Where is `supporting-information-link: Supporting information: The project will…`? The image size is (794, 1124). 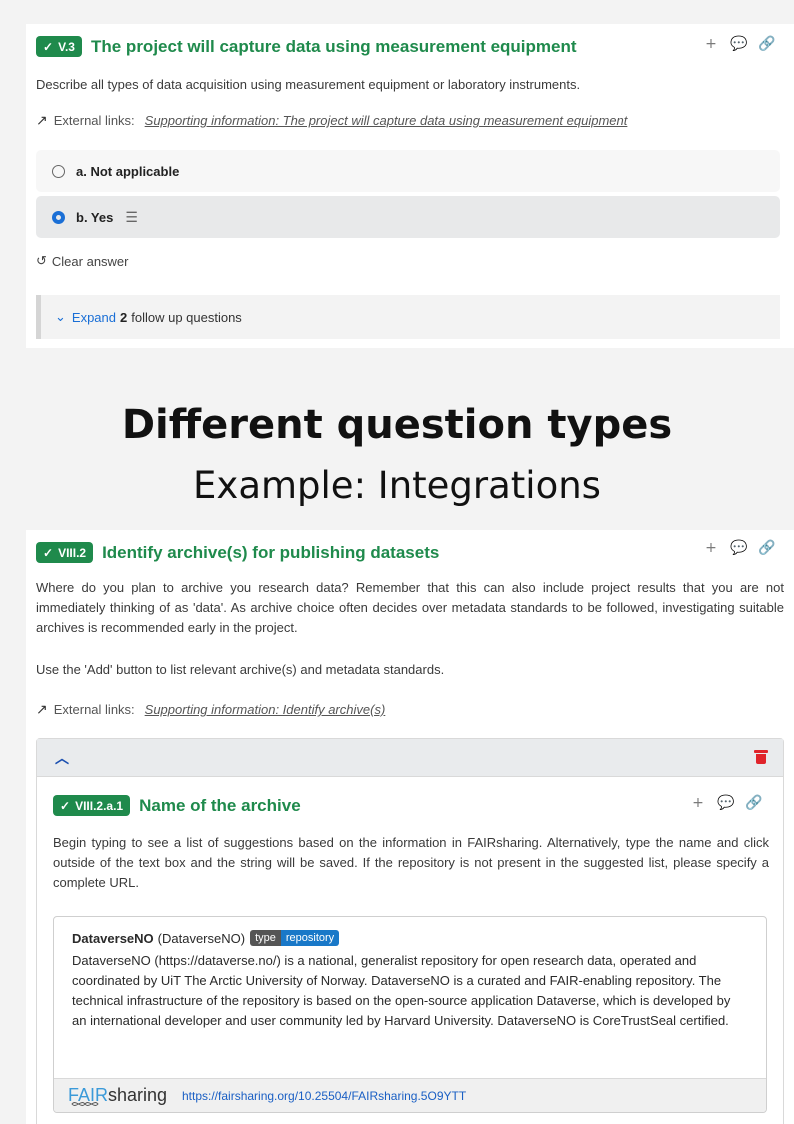
supporting-information-link: Supporting information: The project will… is located at coordinates (386, 120).